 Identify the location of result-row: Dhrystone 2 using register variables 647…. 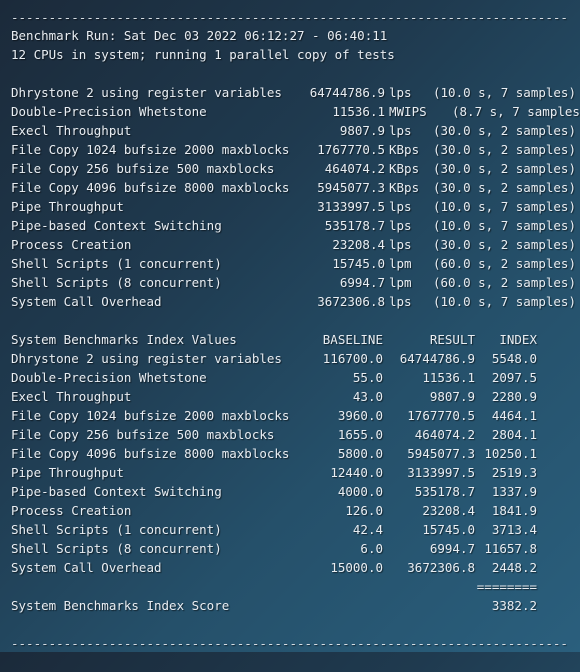
(293, 92).